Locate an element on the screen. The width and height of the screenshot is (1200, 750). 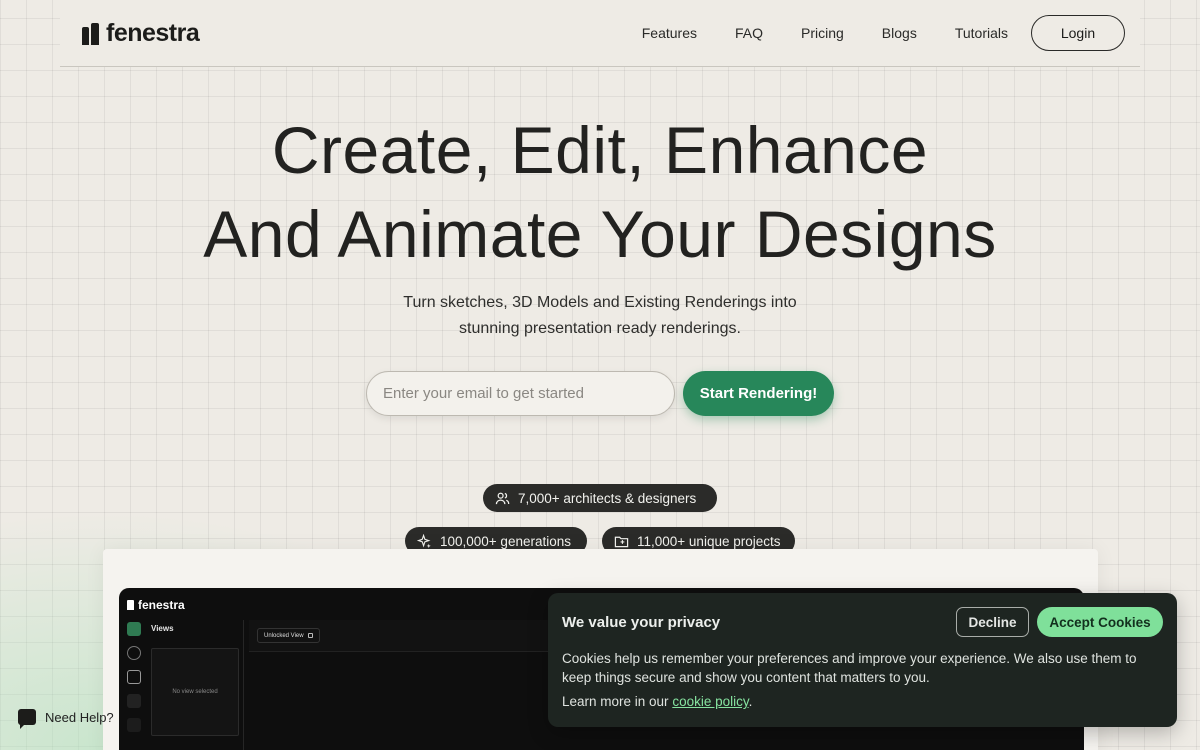
stat-generations-text: 100,000+ generations is located at coordinates (505, 541).